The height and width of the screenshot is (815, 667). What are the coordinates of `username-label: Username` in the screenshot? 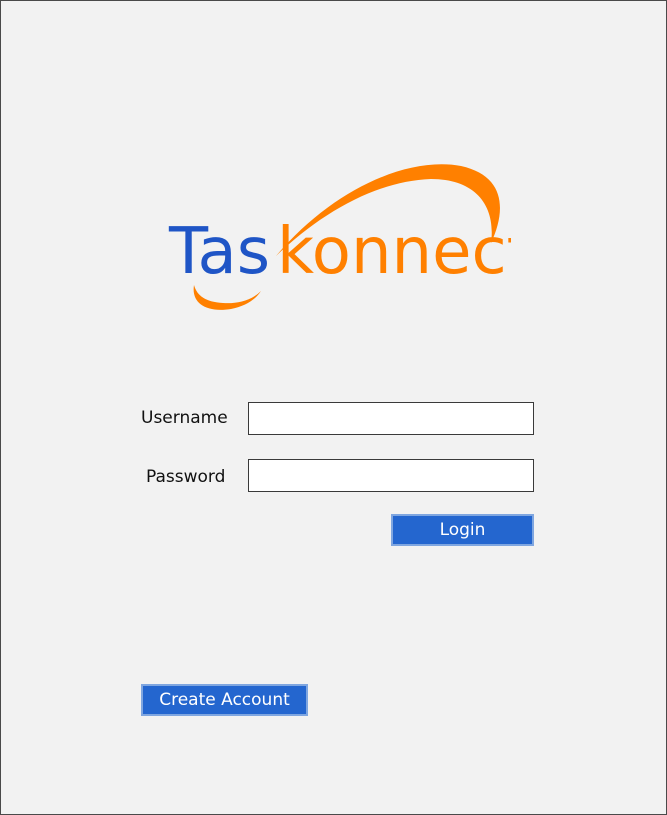 It's located at (184, 418).